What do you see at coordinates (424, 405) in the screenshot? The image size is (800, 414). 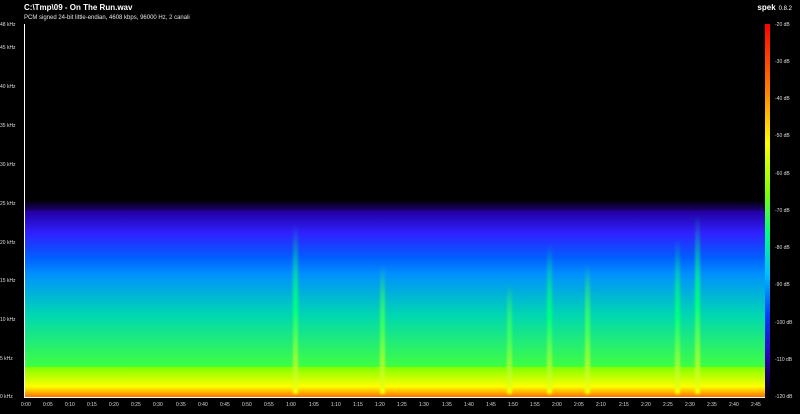 I see `x-tick-label: 1:30` at bounding box center [424, 405].